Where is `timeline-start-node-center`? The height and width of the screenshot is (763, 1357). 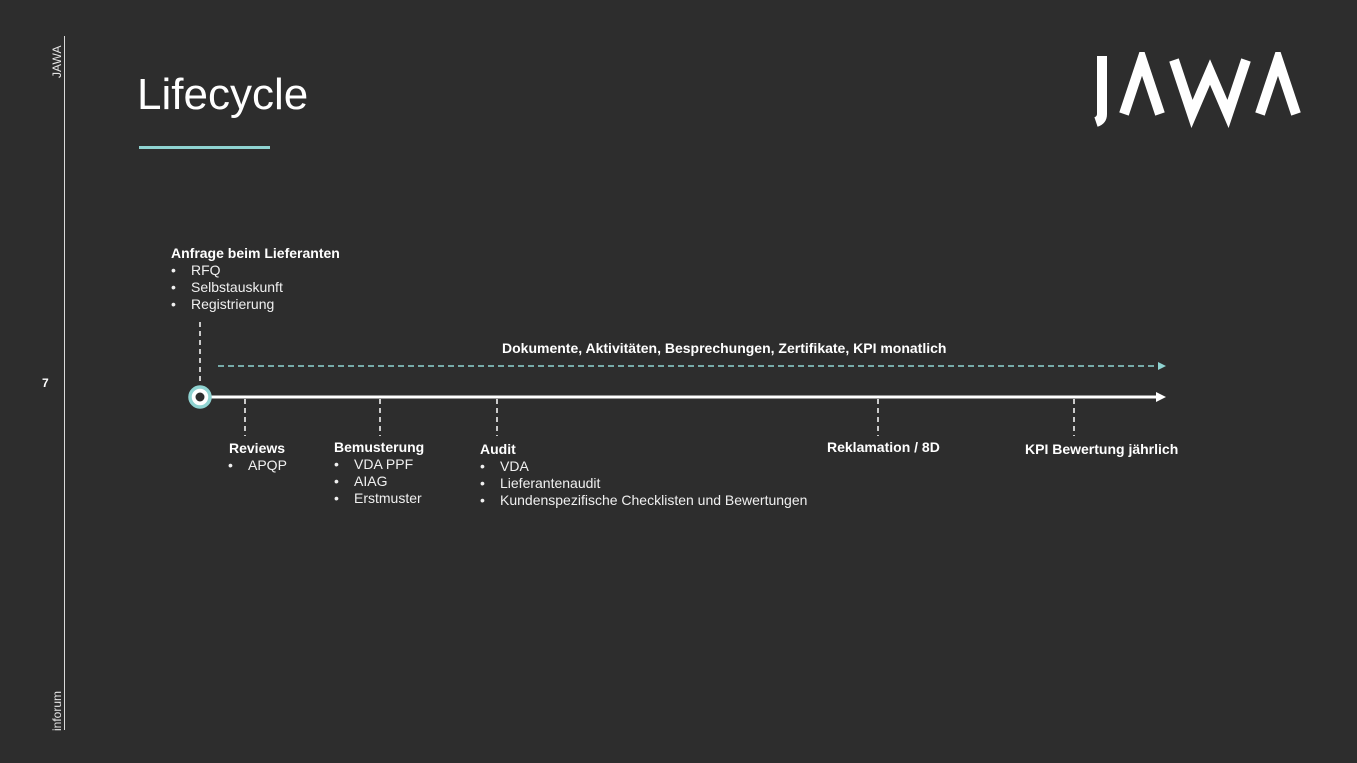
timeline-start-node-center is located at coordinates (200, 397).